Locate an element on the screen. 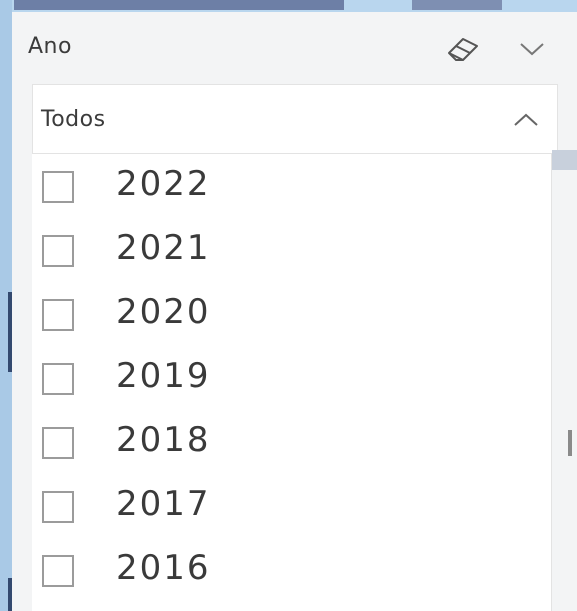  dropdown-selected-value: Todos is located at coordinates (73, 119).